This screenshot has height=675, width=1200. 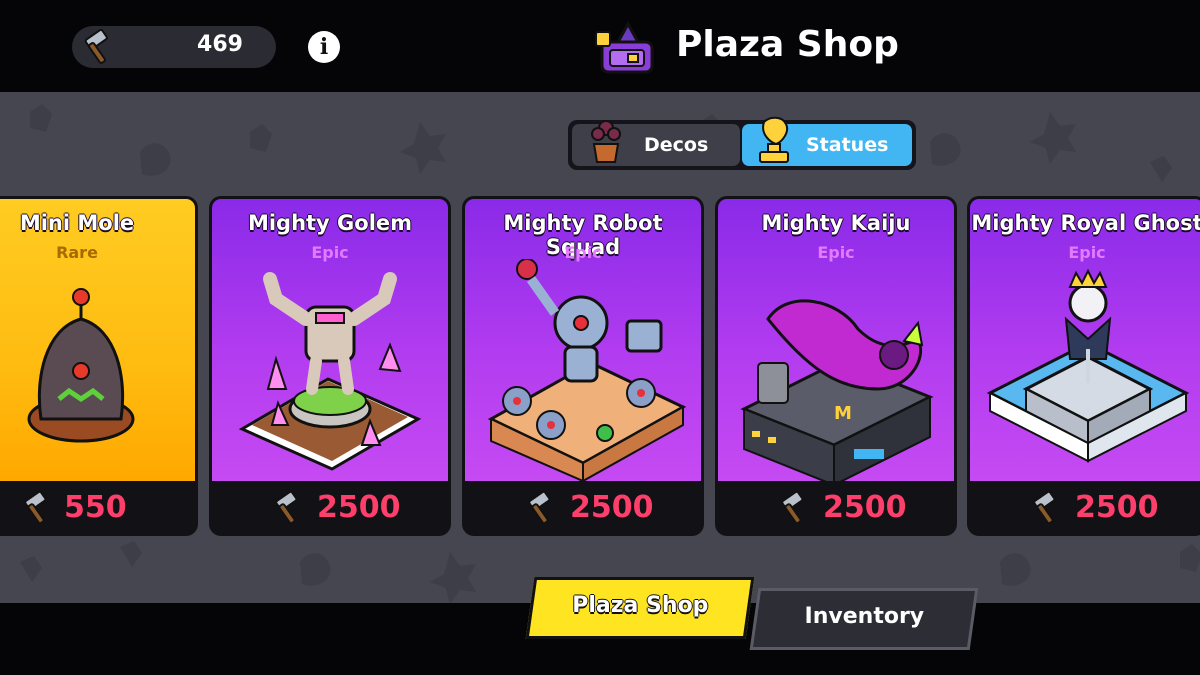 I want to click on shop-card-mighty-royal-ghost: Mighty Royal Ghost Epic 2500, so click(x=1083, y=366).